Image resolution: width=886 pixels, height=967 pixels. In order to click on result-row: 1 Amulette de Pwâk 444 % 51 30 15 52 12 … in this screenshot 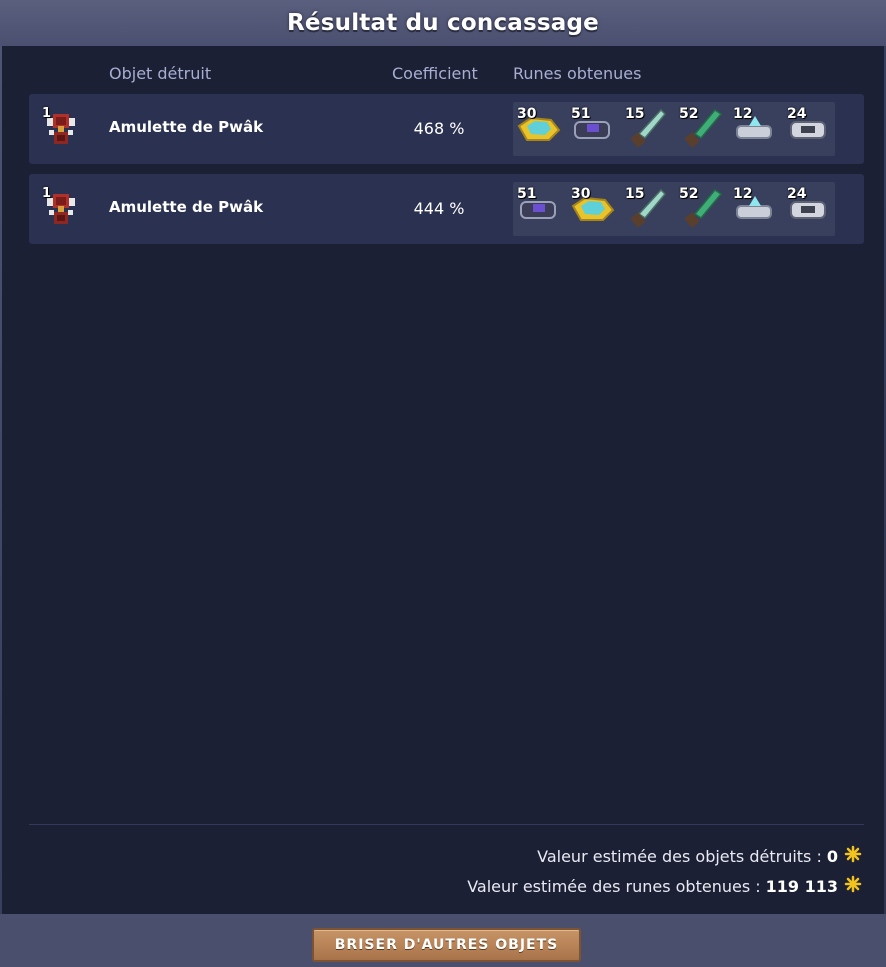, I will do `click(446, 209)`.